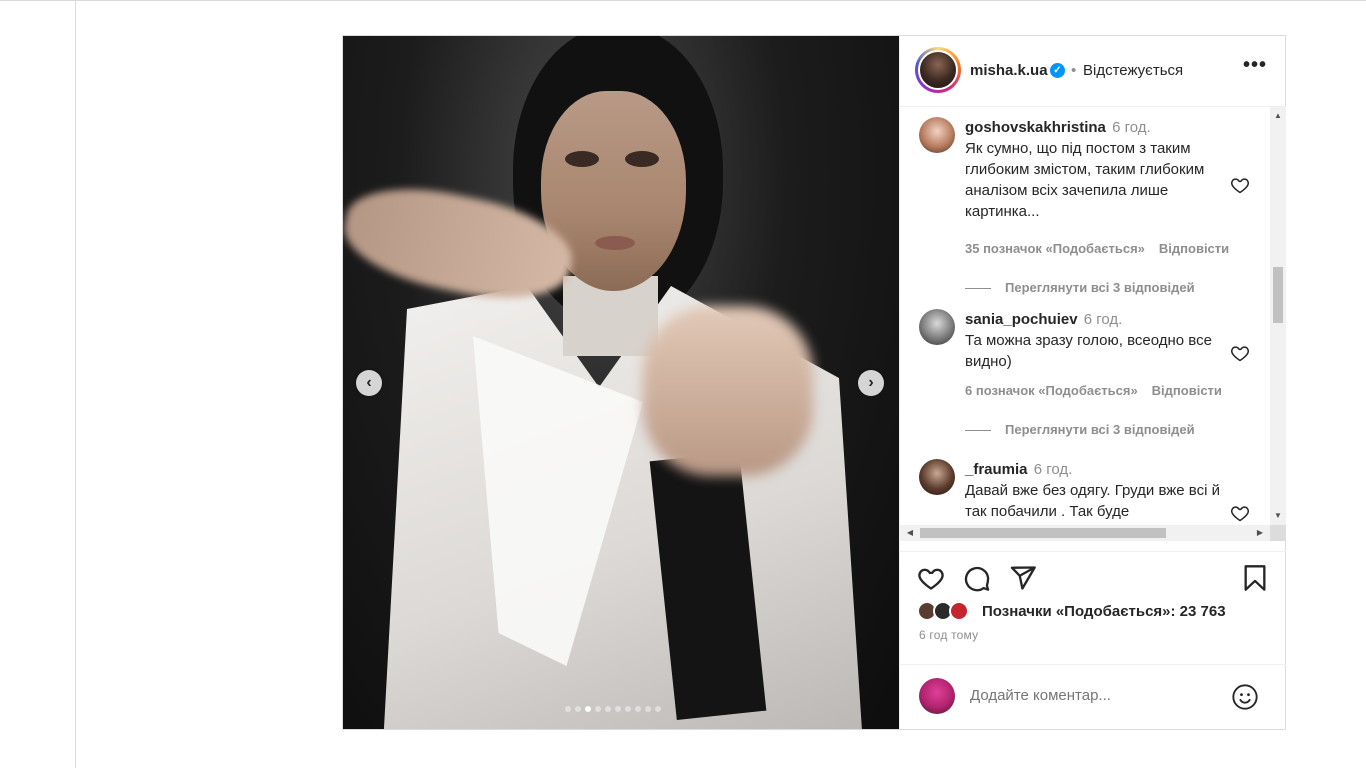 The height and width of the screenshot is (768, 1366). I want to click on comment-username: goshovskakhristina, so click(1035, 127).